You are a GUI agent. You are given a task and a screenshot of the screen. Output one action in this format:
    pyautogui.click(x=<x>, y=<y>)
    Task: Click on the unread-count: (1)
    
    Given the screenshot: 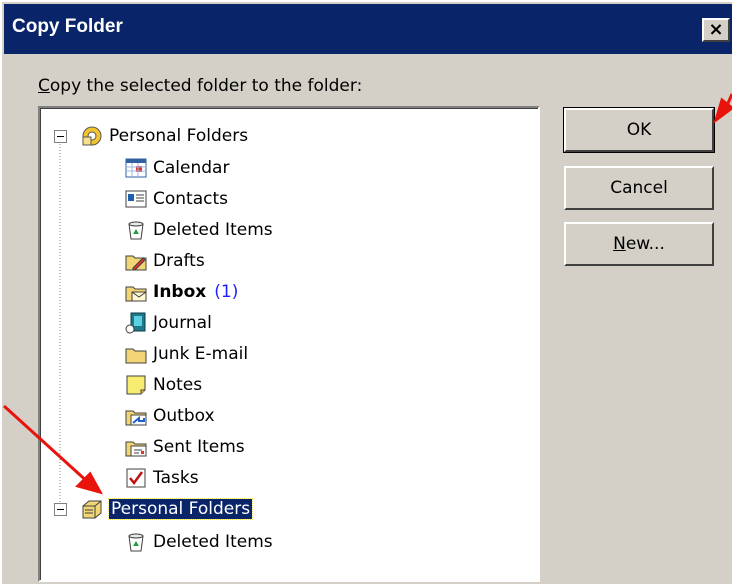 What is the action you would take?
    pyautogui.click(x=226, y=292)
    